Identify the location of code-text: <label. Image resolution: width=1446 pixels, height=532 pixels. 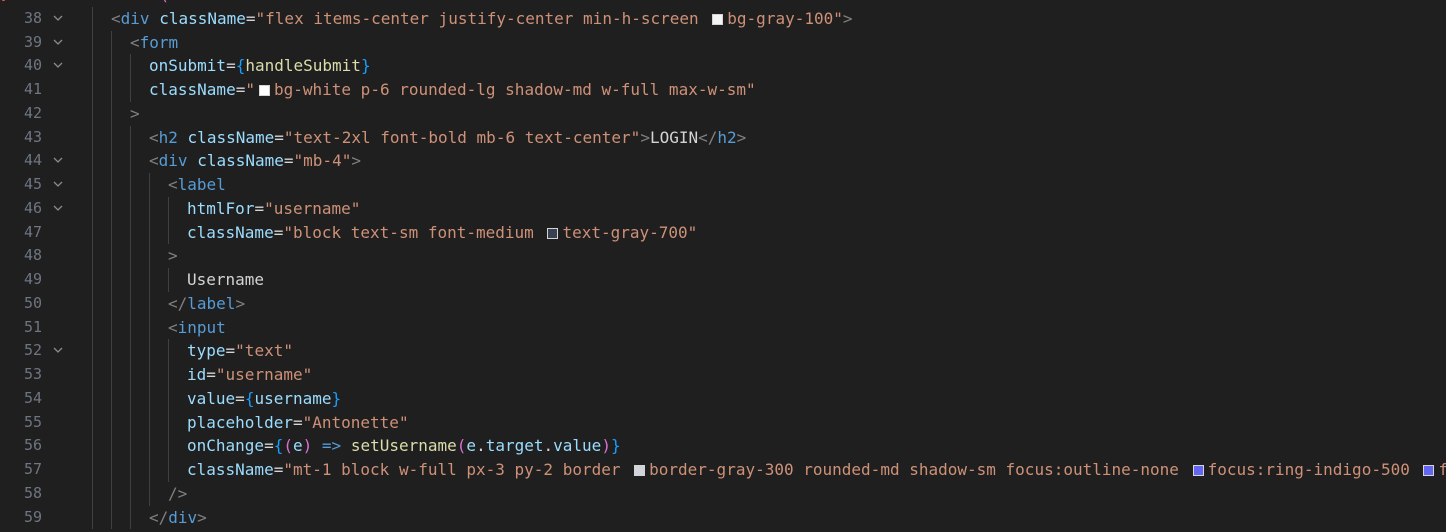
(159, 185).